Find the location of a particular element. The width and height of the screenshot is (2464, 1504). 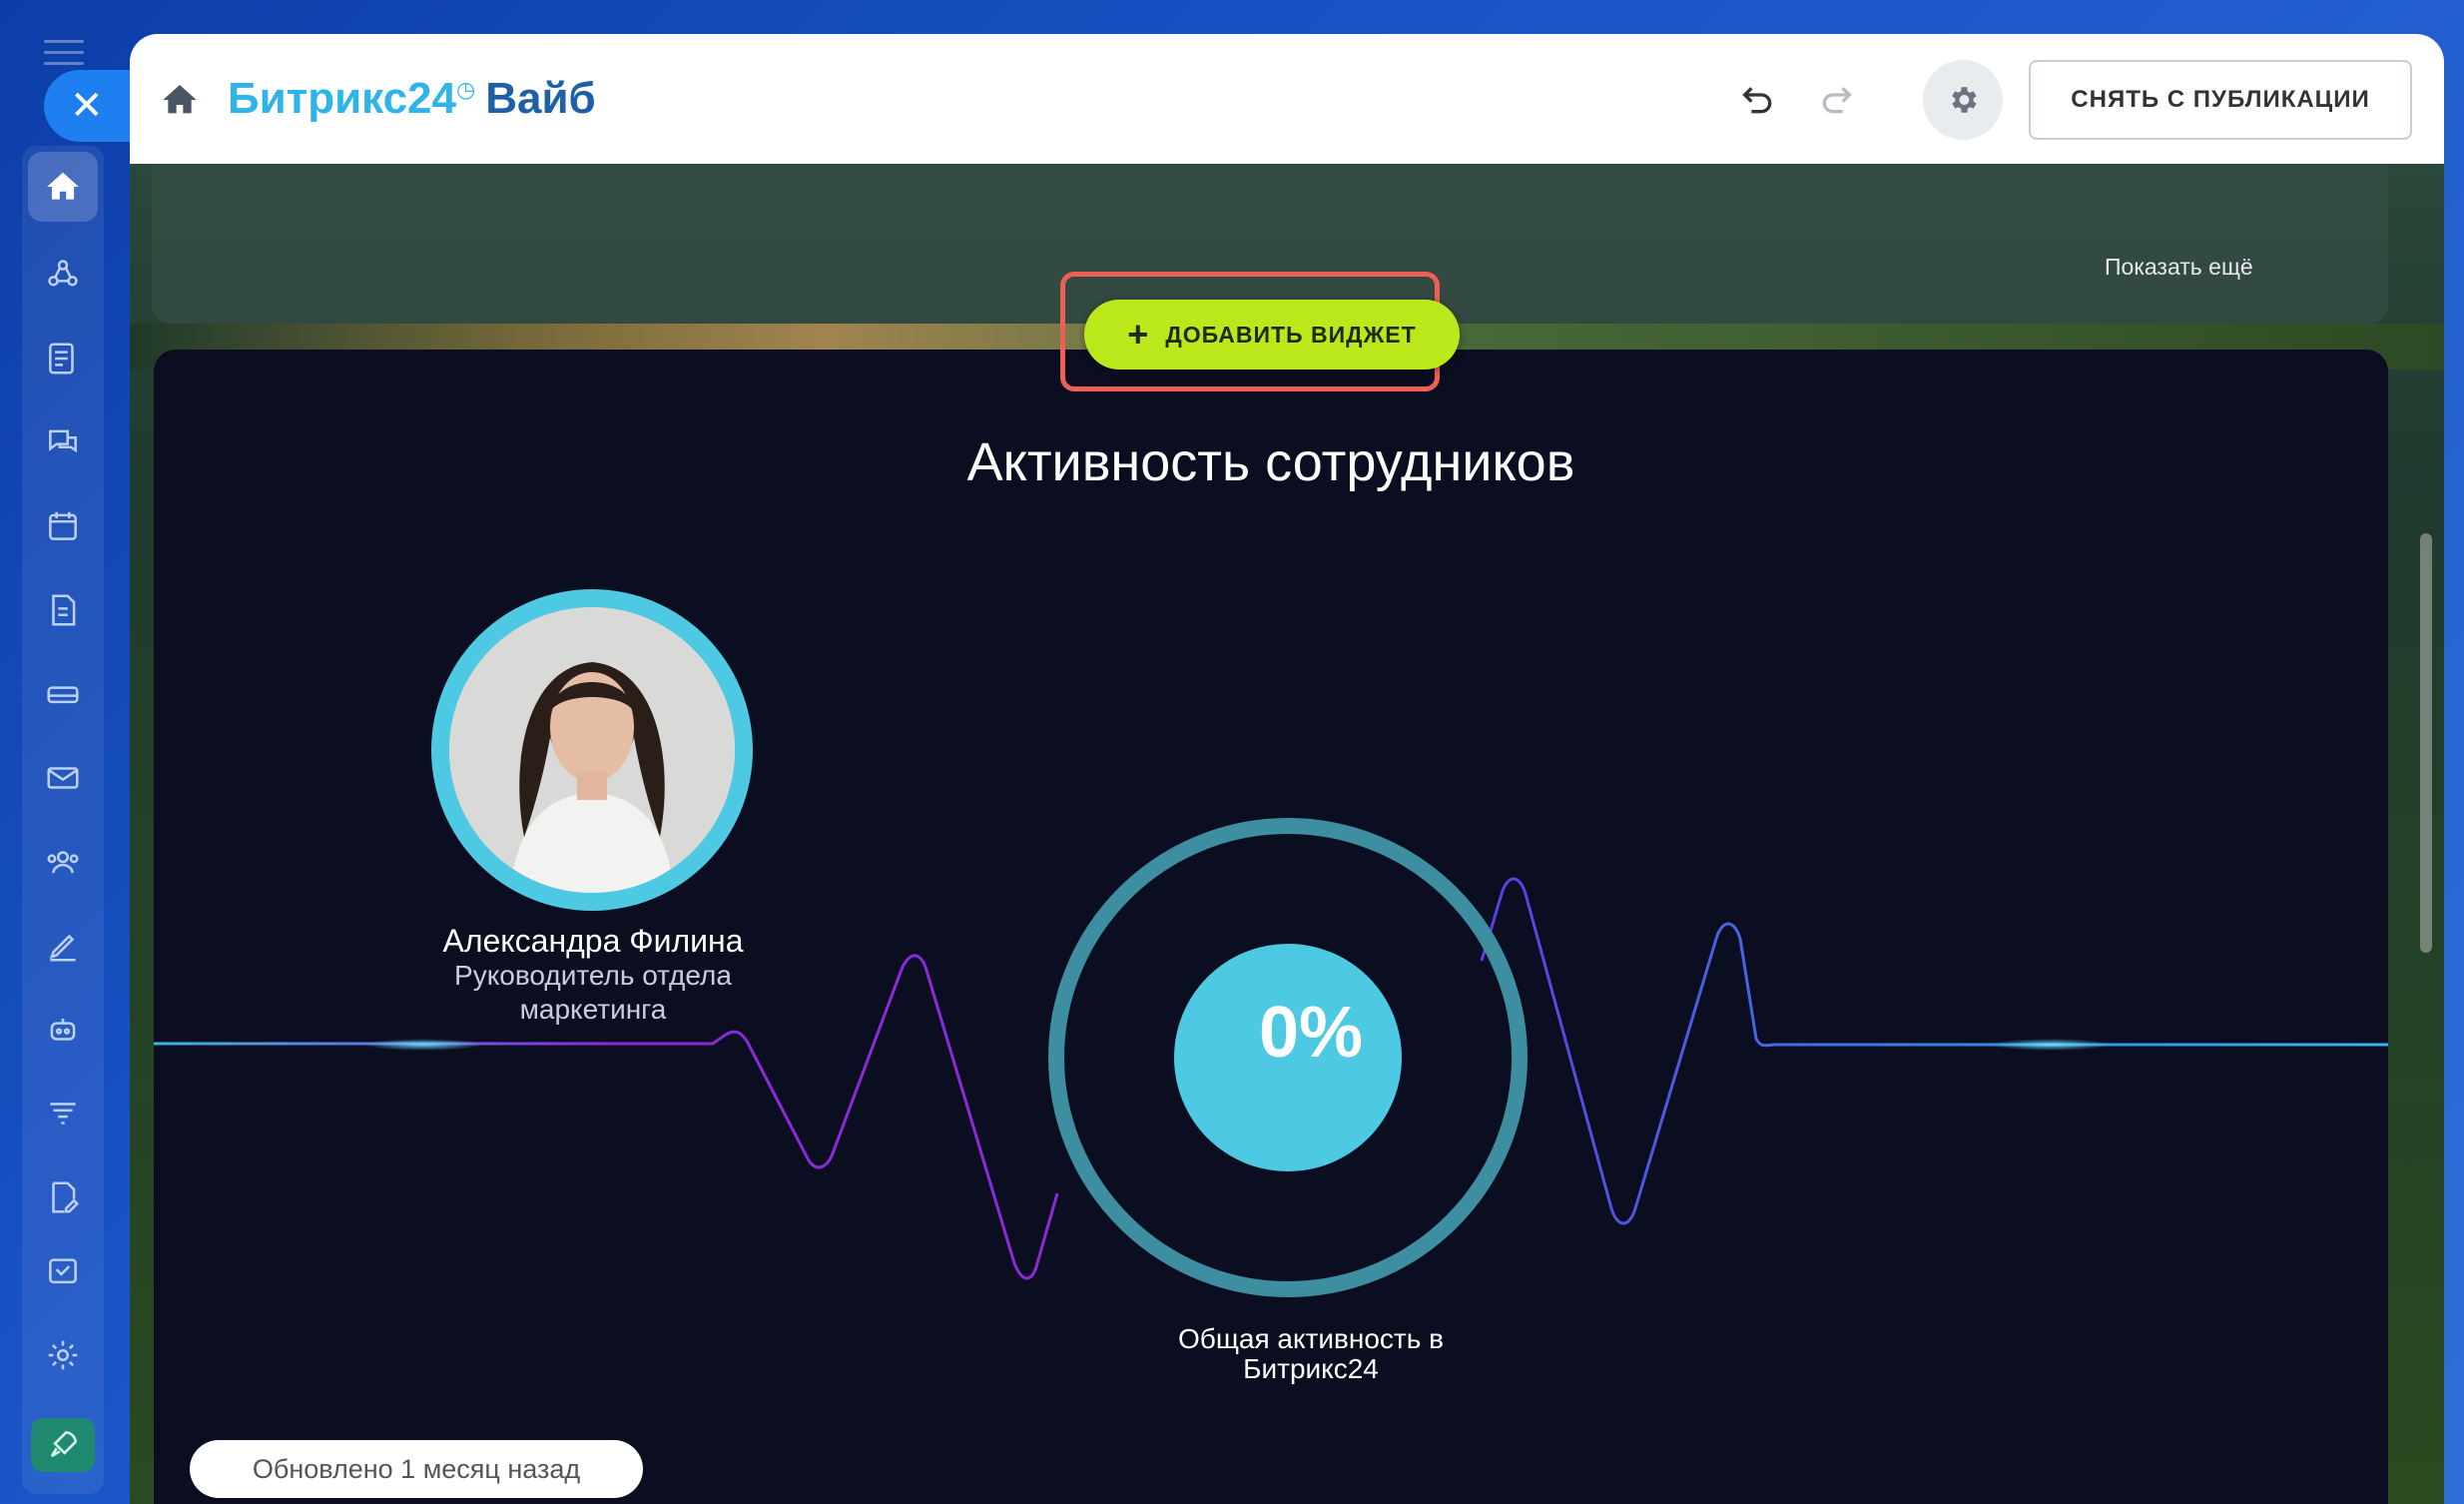

mail-icon is located at coordinates (63, 778).